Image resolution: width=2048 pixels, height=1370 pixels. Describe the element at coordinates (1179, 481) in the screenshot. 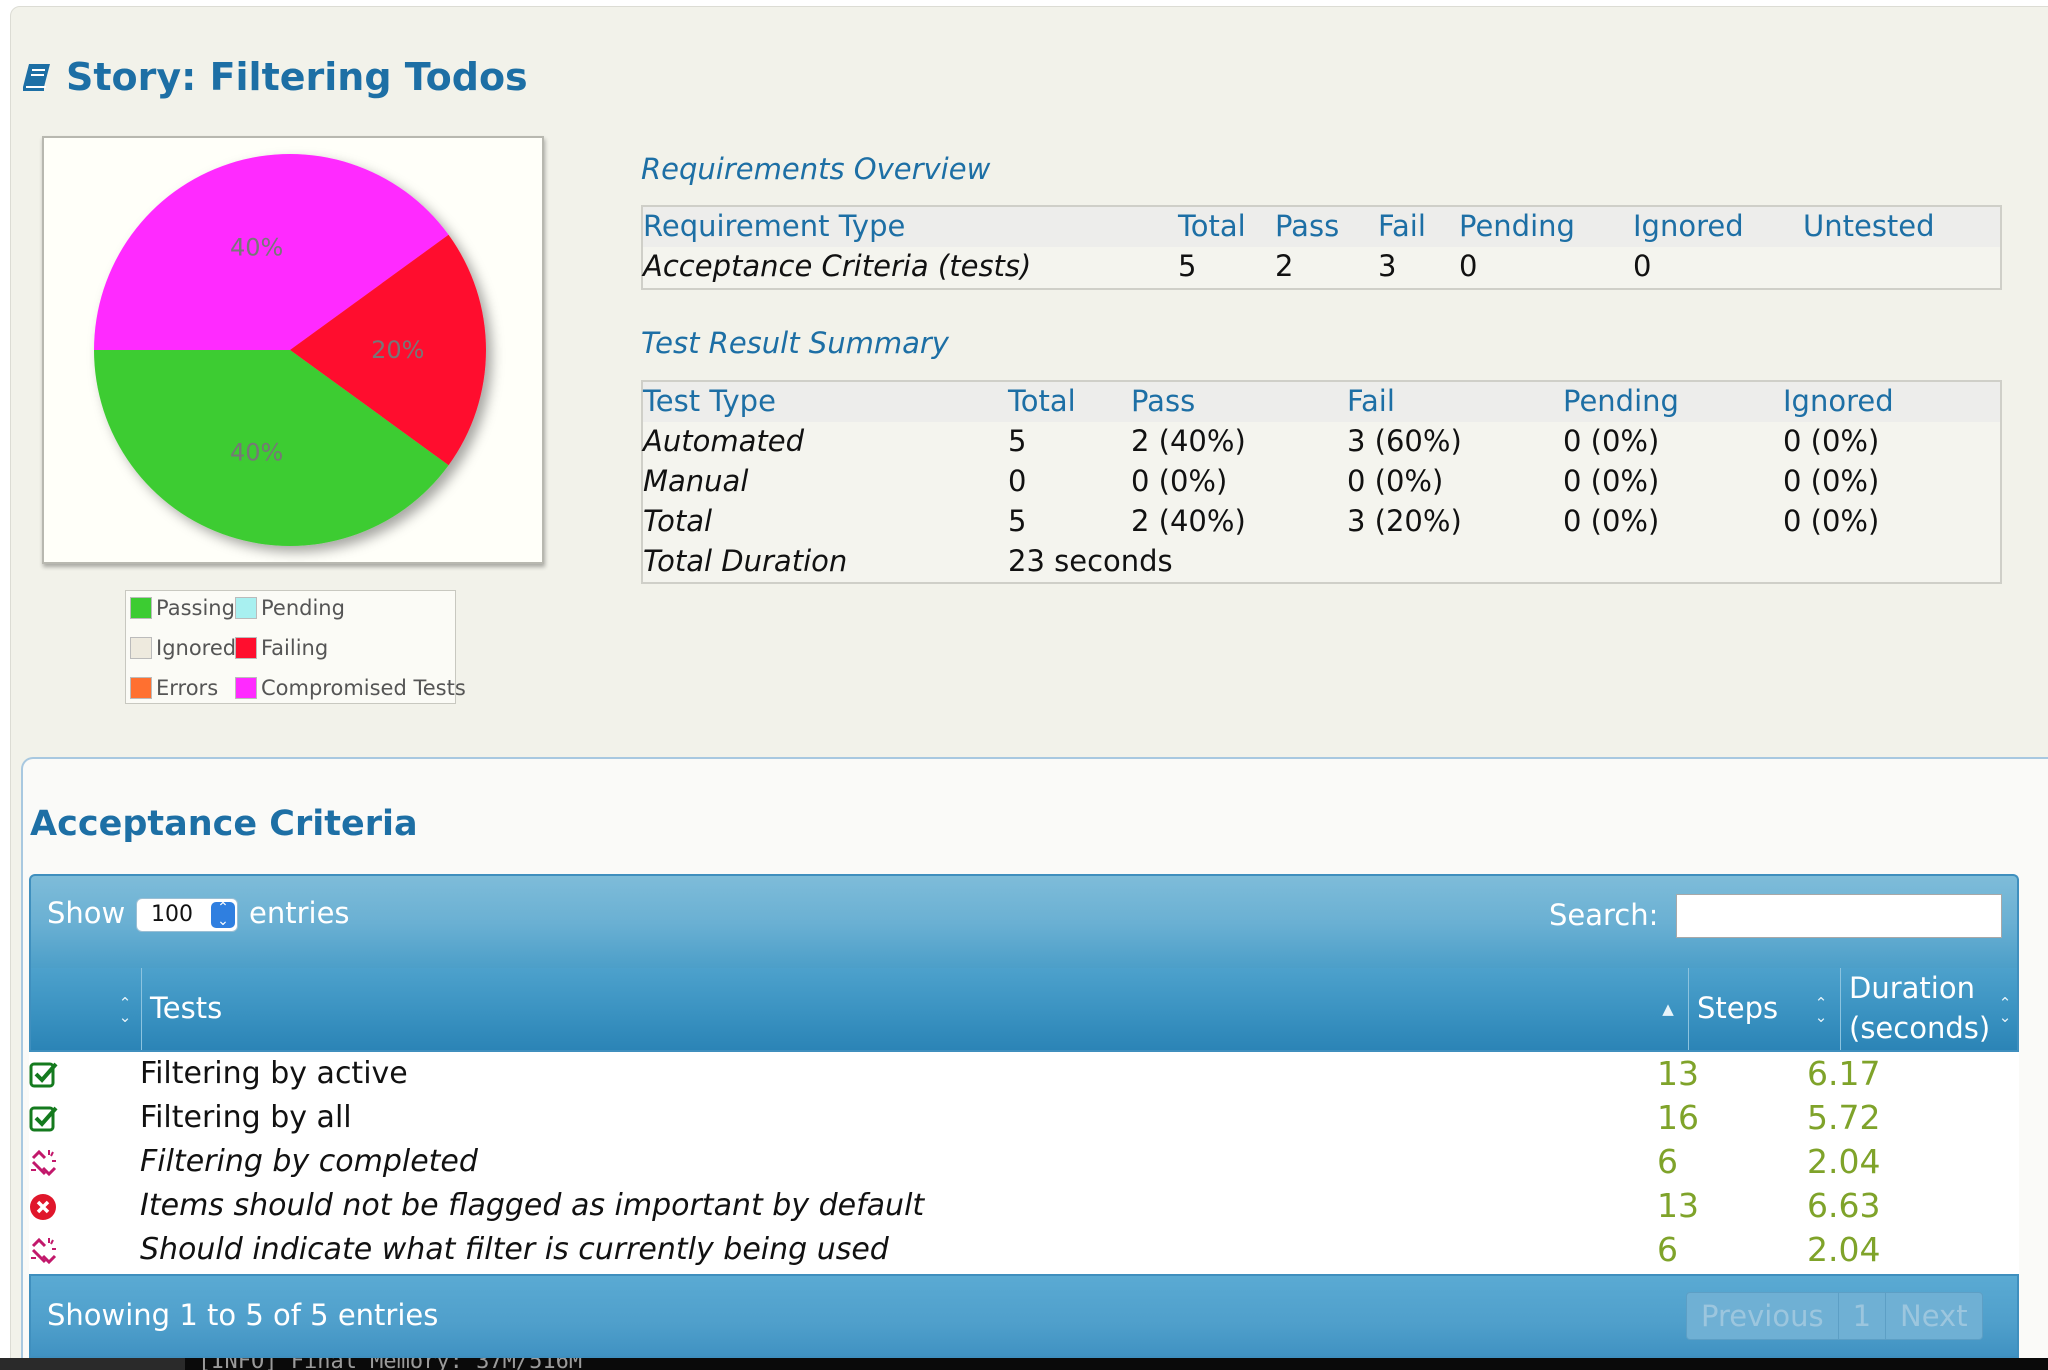

I see `row-manual-pass: 0 (0%)` at that location.